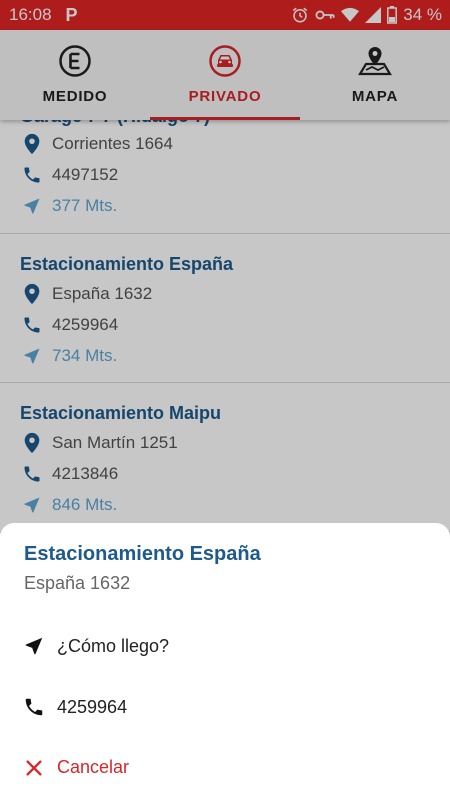  Describe the element at coordinates (142, 554) in the screenshot. I see `sheet-title: Estacionamiento España` at that location.